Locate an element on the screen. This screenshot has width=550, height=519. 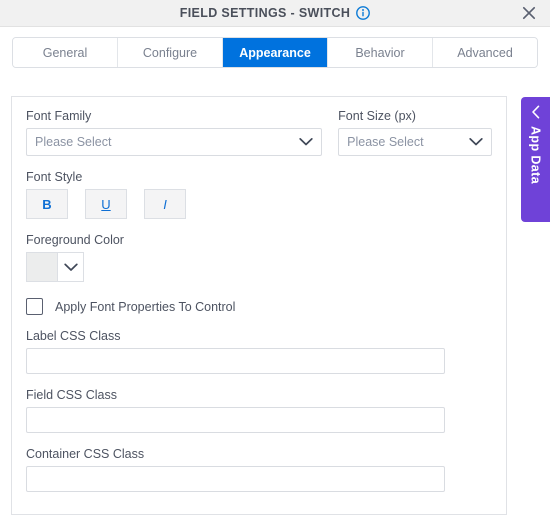
font-style-label: Font Style is located at coordinates (54, 177).